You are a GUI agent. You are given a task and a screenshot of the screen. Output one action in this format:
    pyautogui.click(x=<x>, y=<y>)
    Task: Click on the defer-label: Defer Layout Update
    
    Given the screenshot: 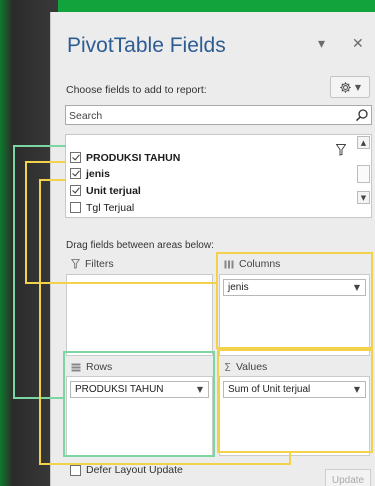 What is the action you would take?
    pyautogui.click(x=134, y=470)
    